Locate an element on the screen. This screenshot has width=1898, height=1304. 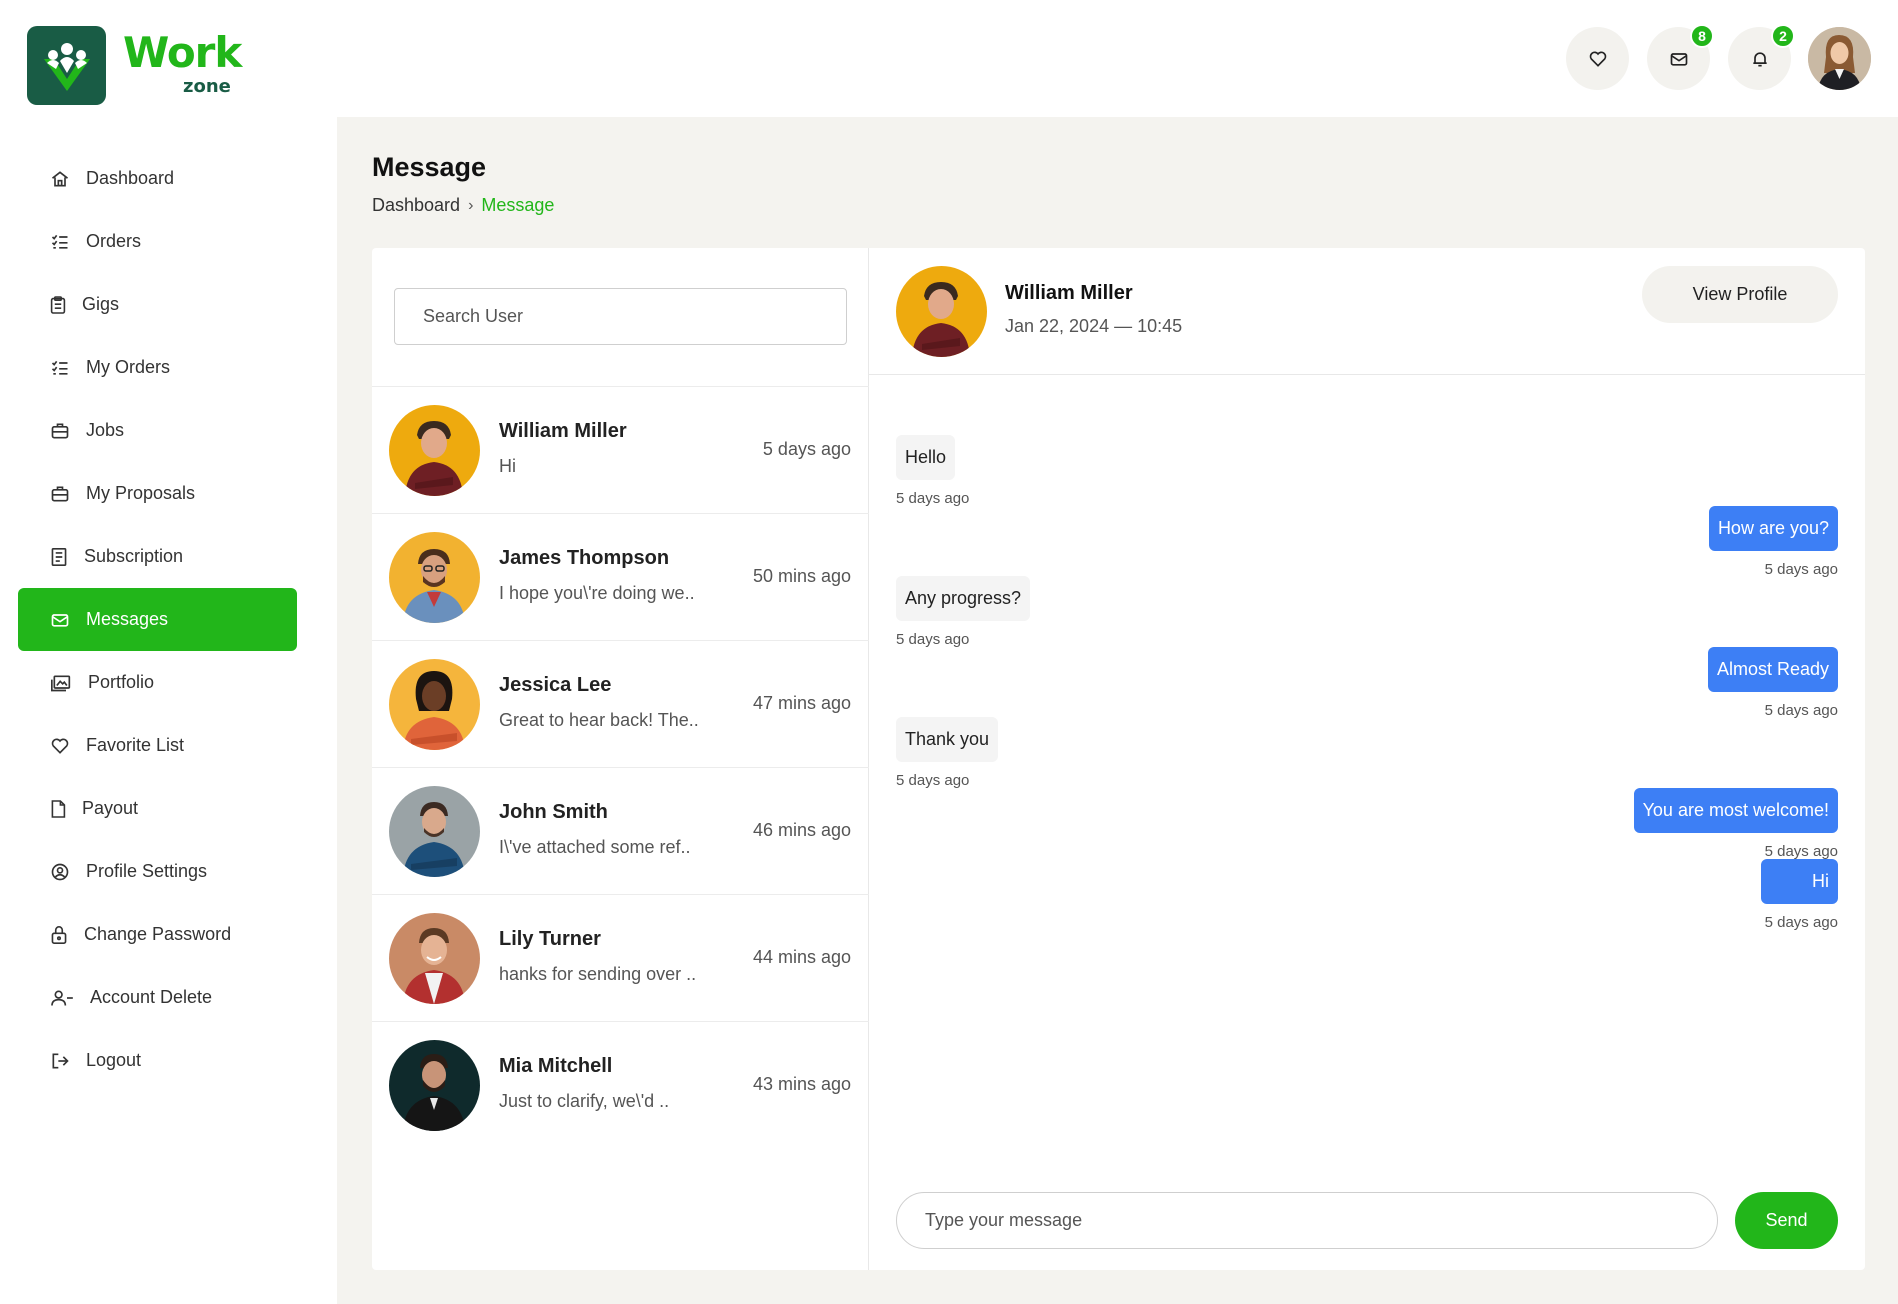
message-bubble: You are most welcome! is located at coordinates (1735, 810).